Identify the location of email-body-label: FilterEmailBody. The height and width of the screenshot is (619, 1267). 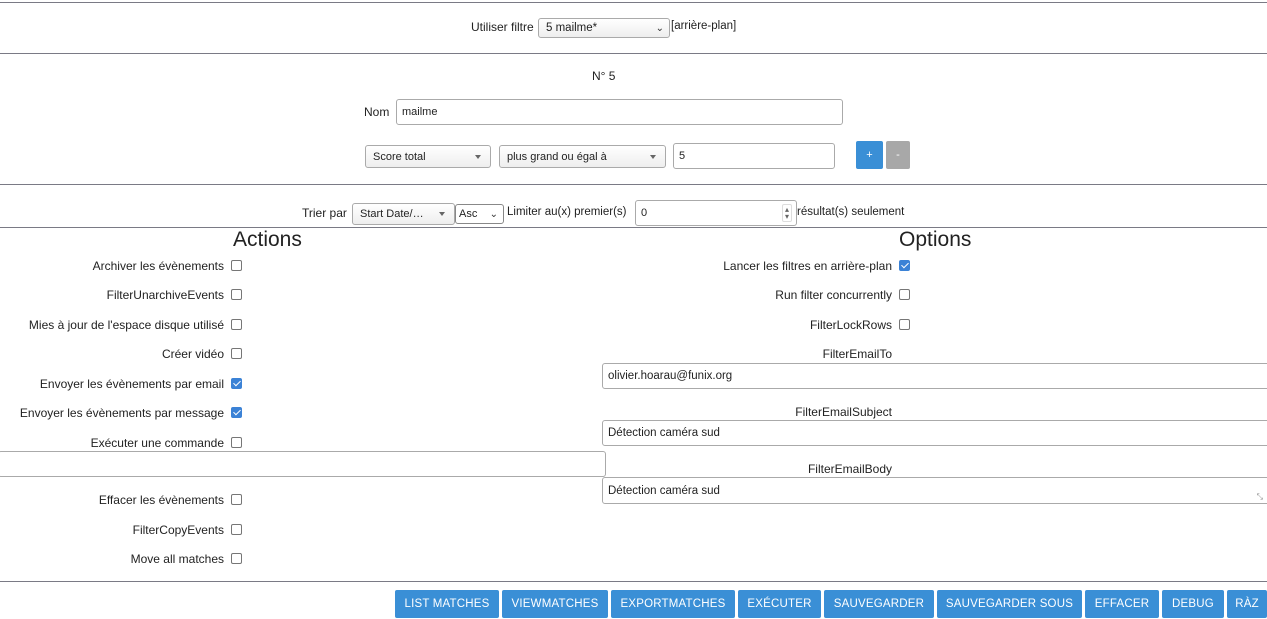
(849, 469).